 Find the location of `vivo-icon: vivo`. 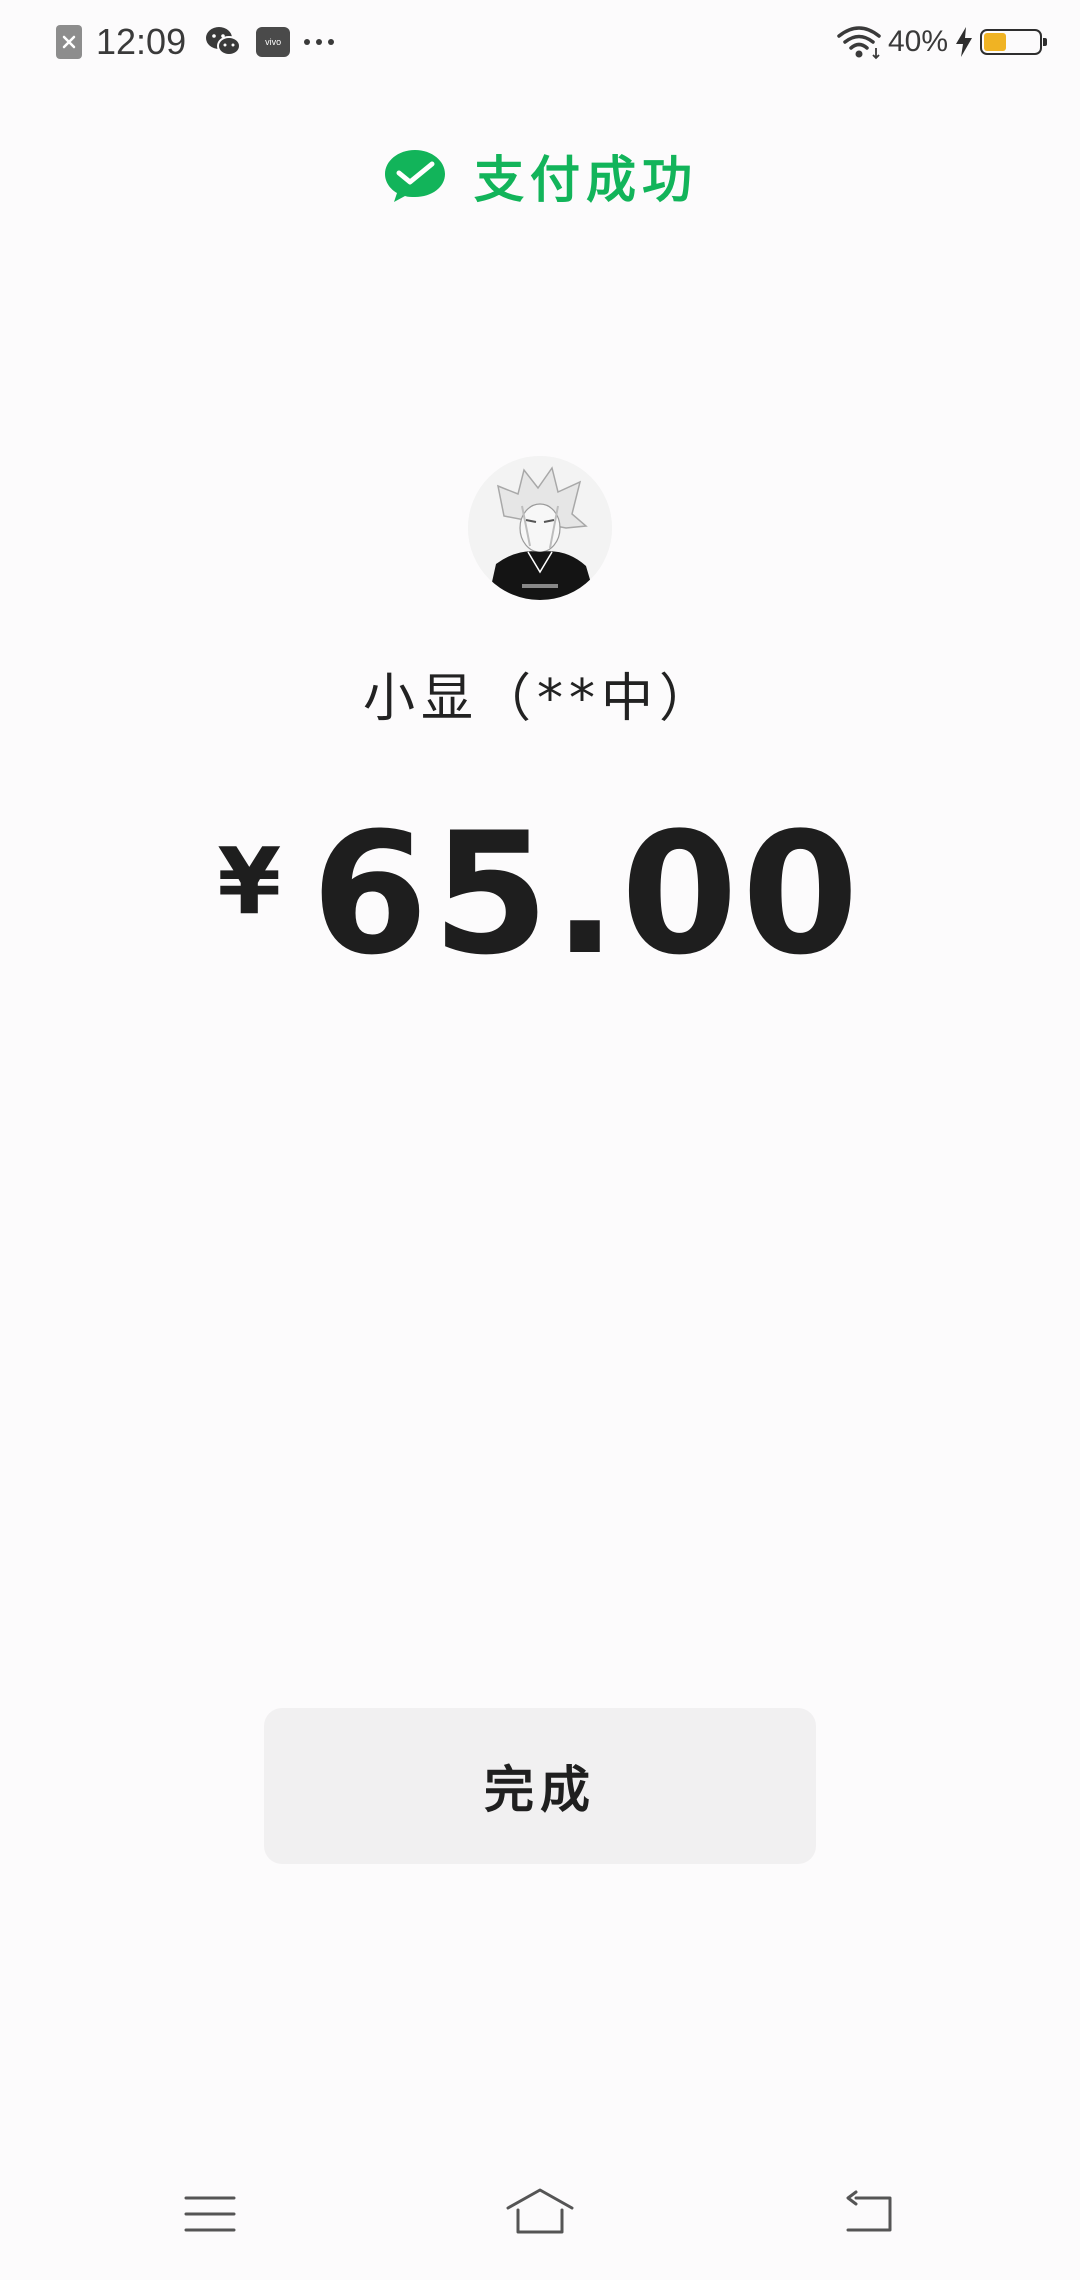

vivo-icon: vivo is located at coordinates (273, 42).